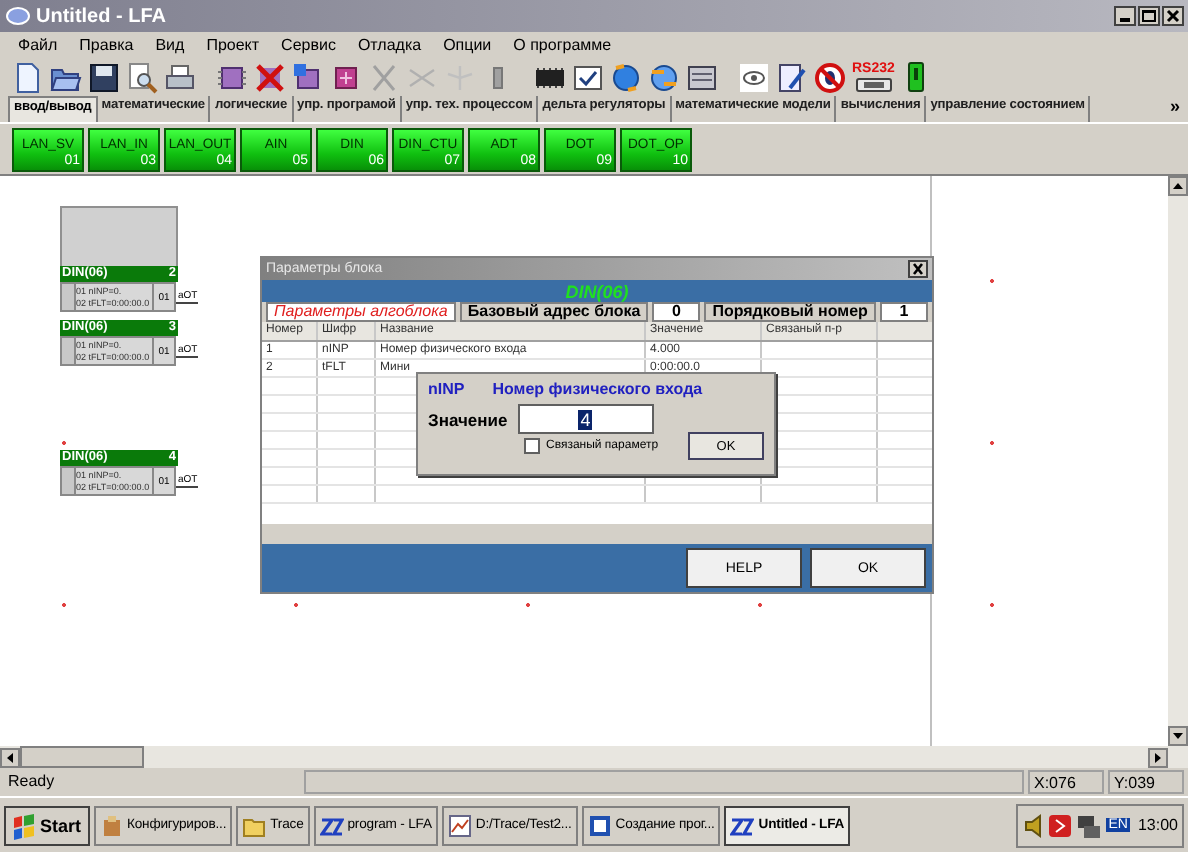 Image resolution: width=1188 pixels, height=852 pixels. Describe the element at coordinates (597, 291) in the screenshot. I see `block-name: DIN(06)` at that location.